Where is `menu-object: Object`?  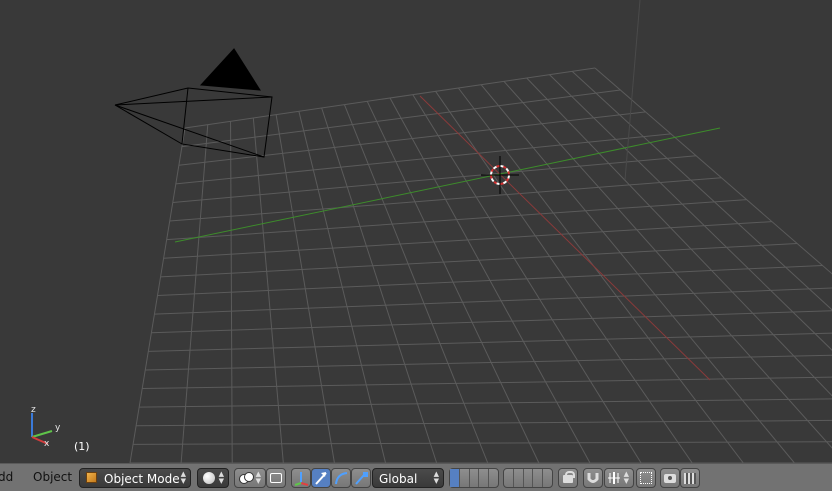 menu-object: Object is located at coordinates (52, 477).